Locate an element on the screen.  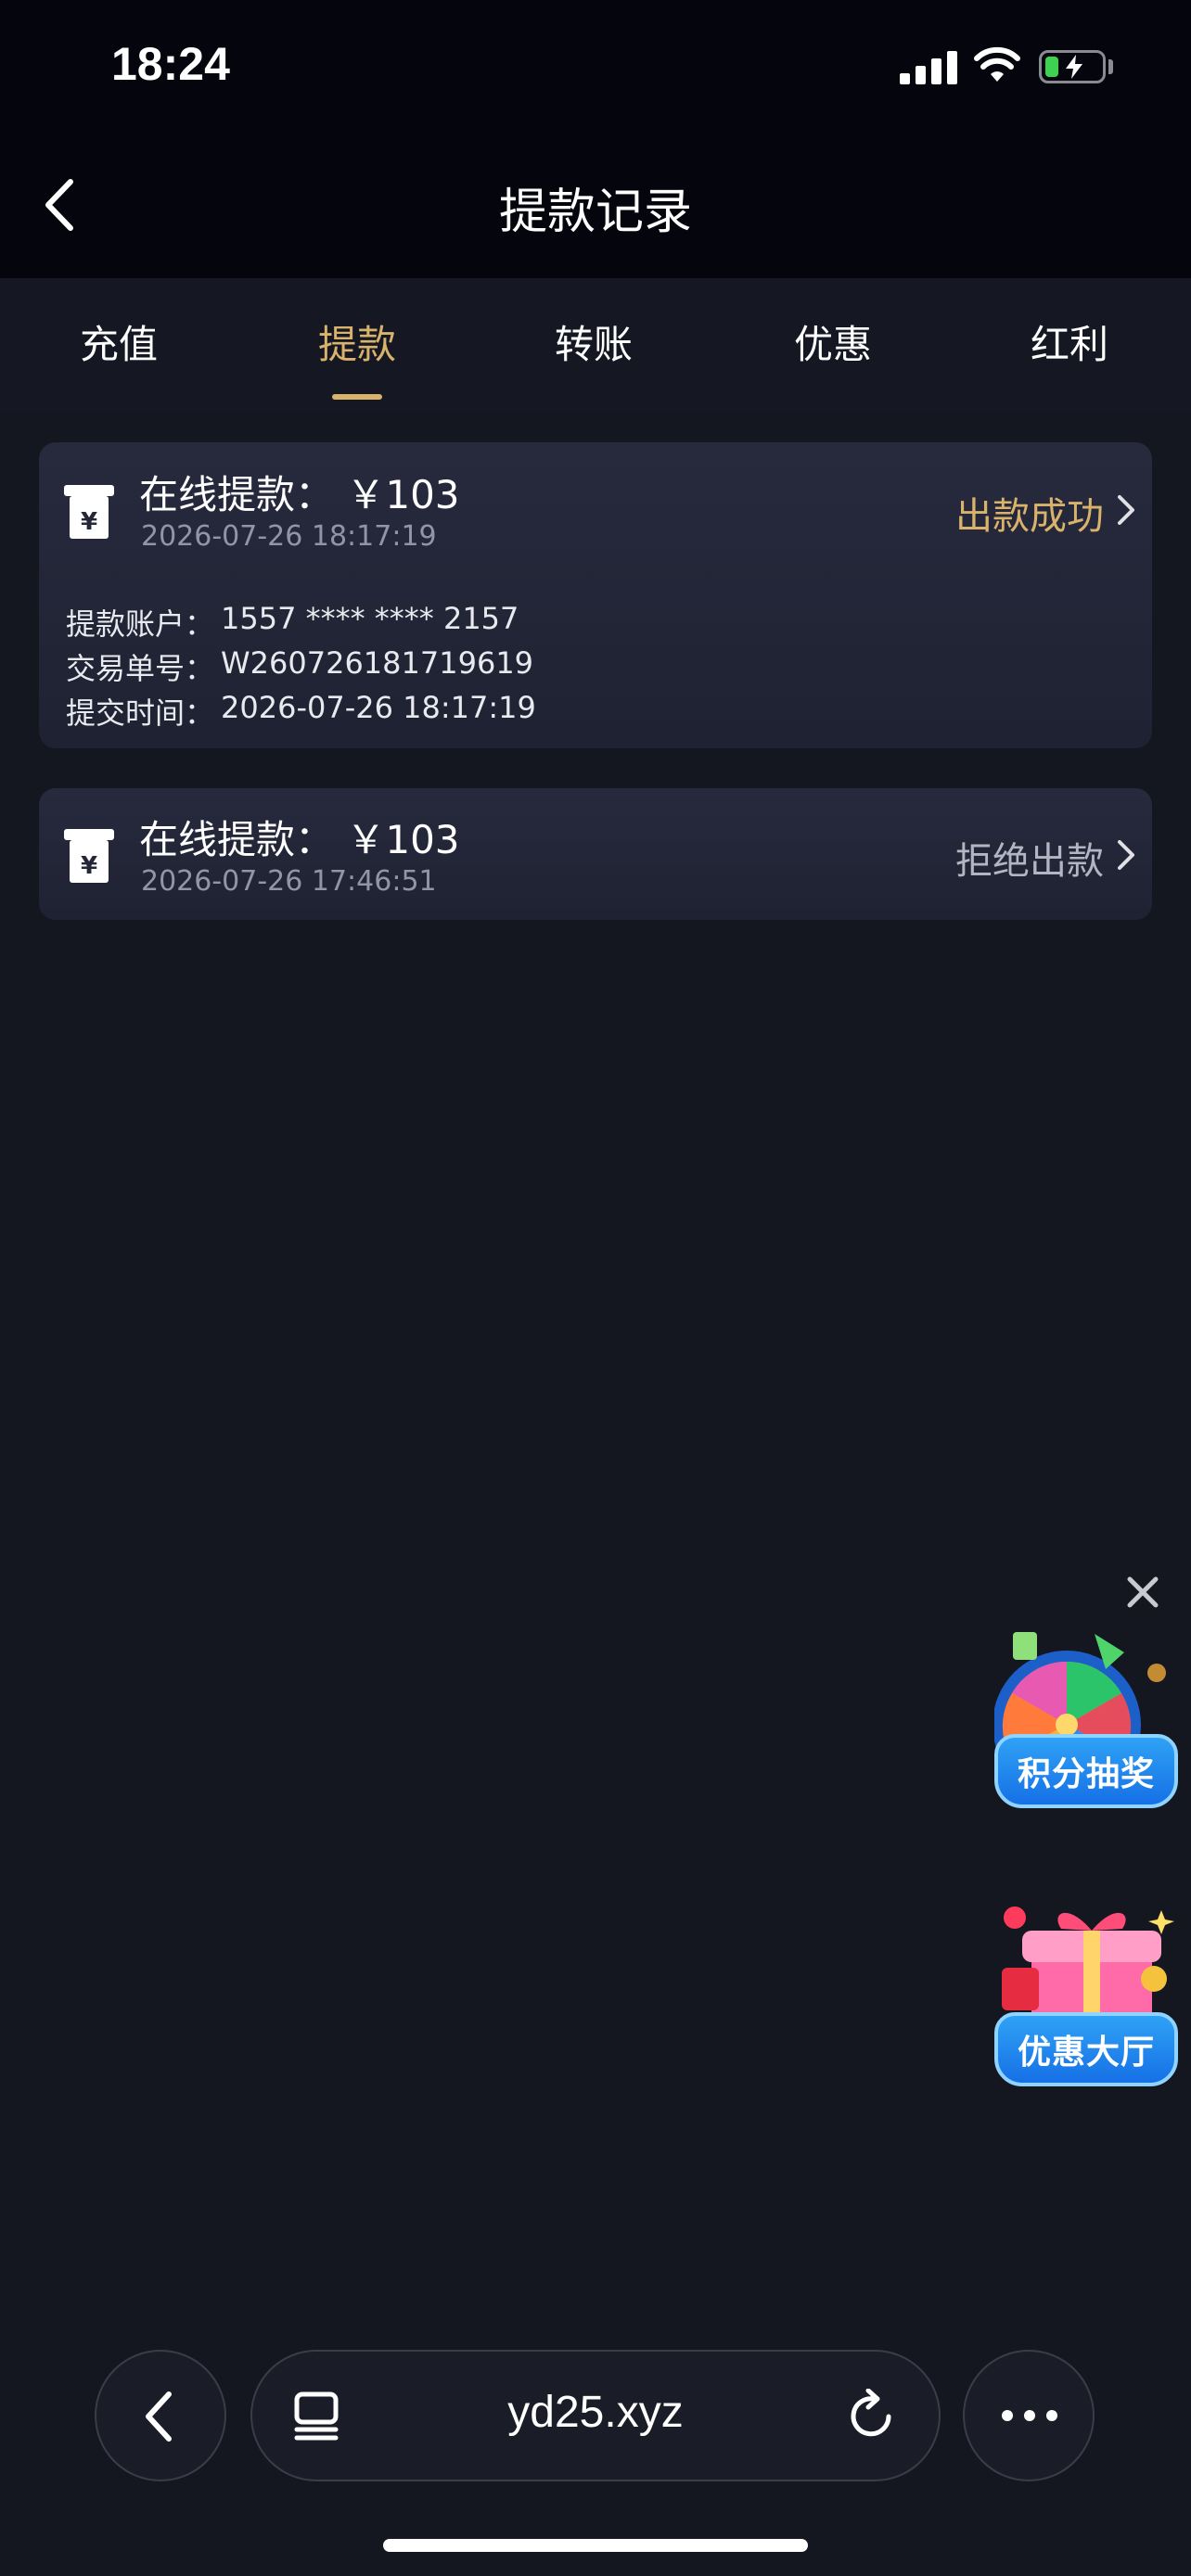
detail-label-account: 提款账户： is located at coordinates (140, 624).